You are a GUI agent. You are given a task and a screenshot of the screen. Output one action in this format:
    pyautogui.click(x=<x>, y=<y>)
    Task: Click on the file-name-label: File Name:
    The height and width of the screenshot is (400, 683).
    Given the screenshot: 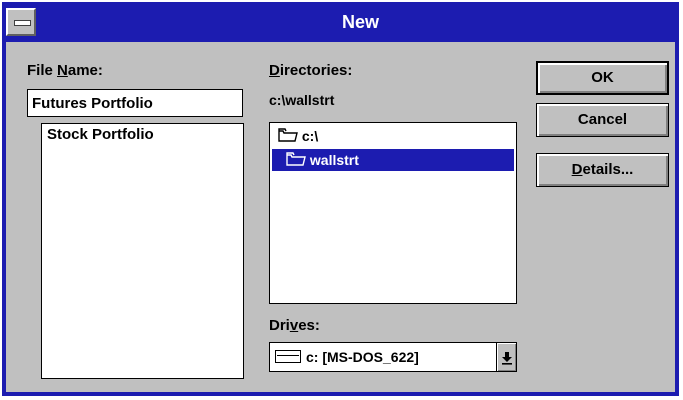 What is the action you would take?
    pyautogui.click(x=65, y=70)
    